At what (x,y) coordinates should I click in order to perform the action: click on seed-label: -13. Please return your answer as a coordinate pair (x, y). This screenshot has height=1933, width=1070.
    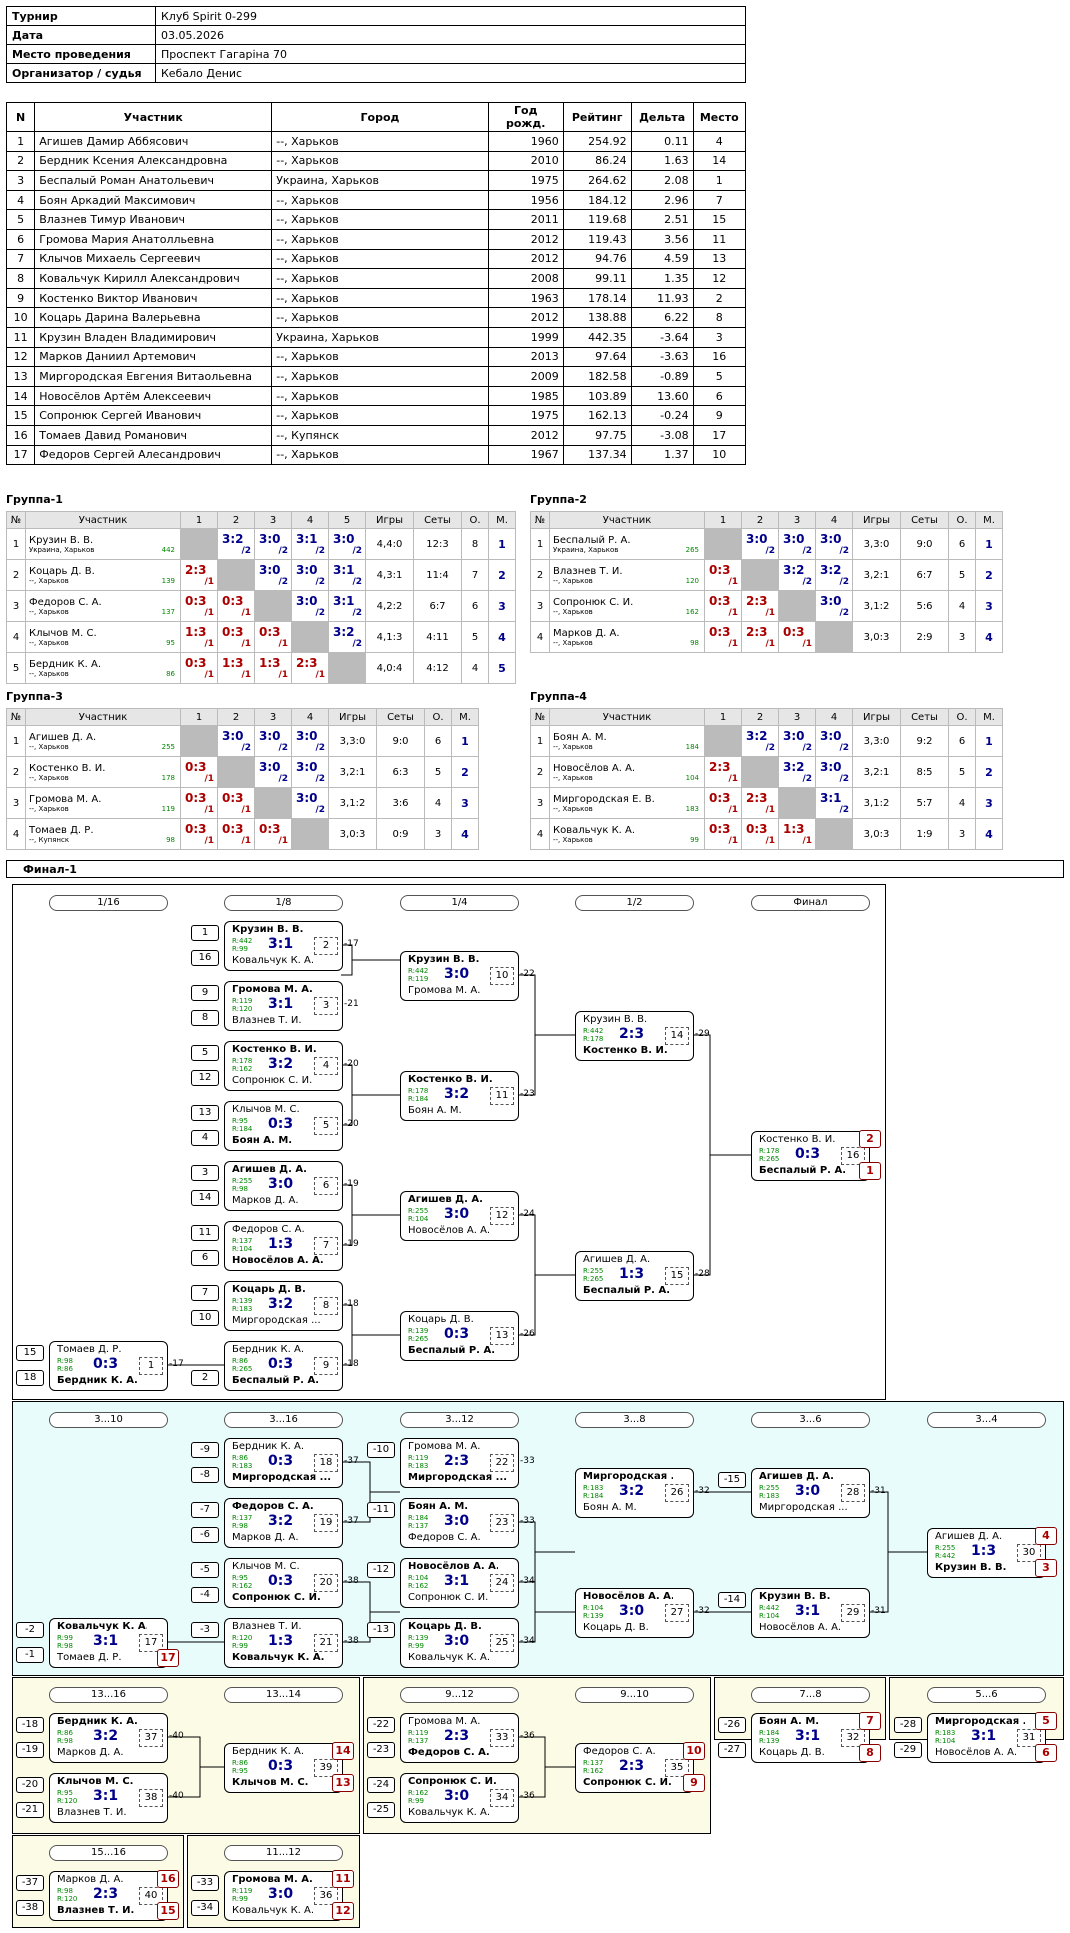
    Looking at the image, I should click on (381, 1630).